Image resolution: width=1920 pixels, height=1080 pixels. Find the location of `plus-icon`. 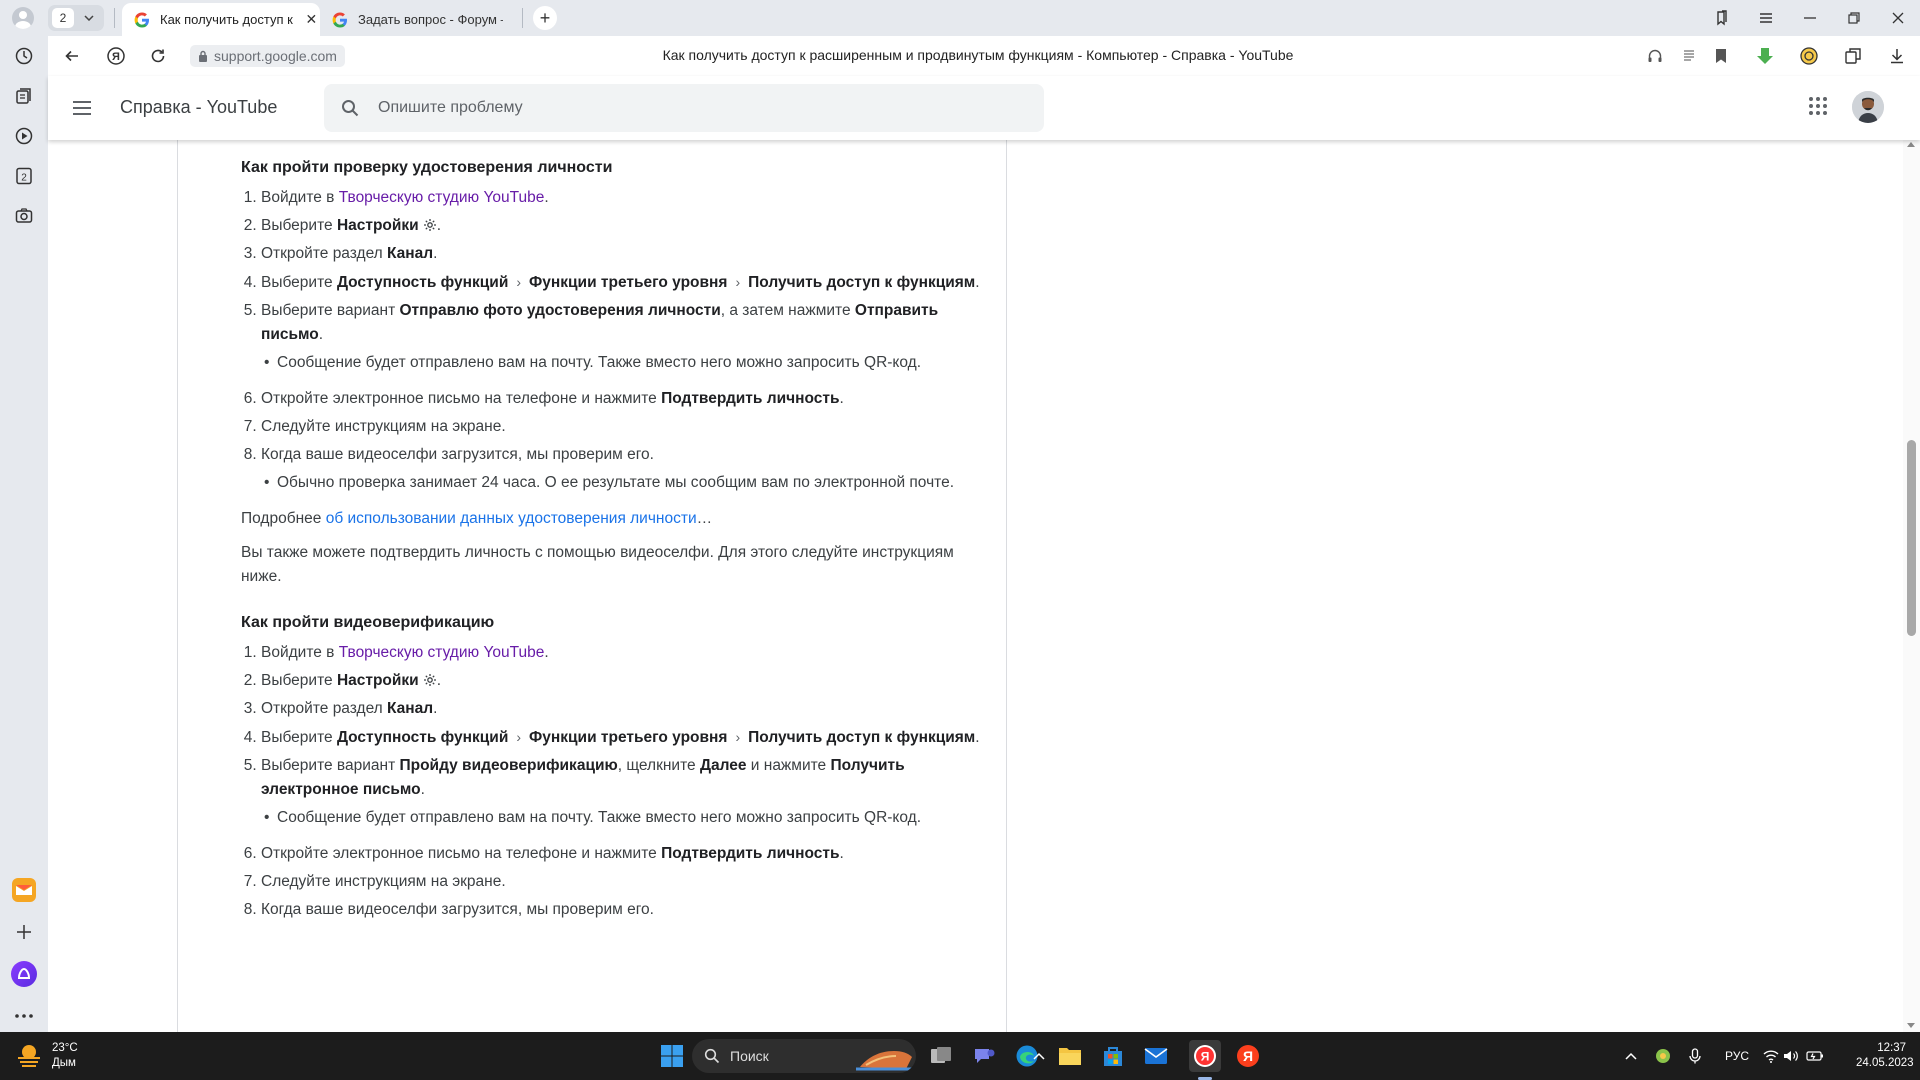

plus-icon is located at coordinates (24, 932).